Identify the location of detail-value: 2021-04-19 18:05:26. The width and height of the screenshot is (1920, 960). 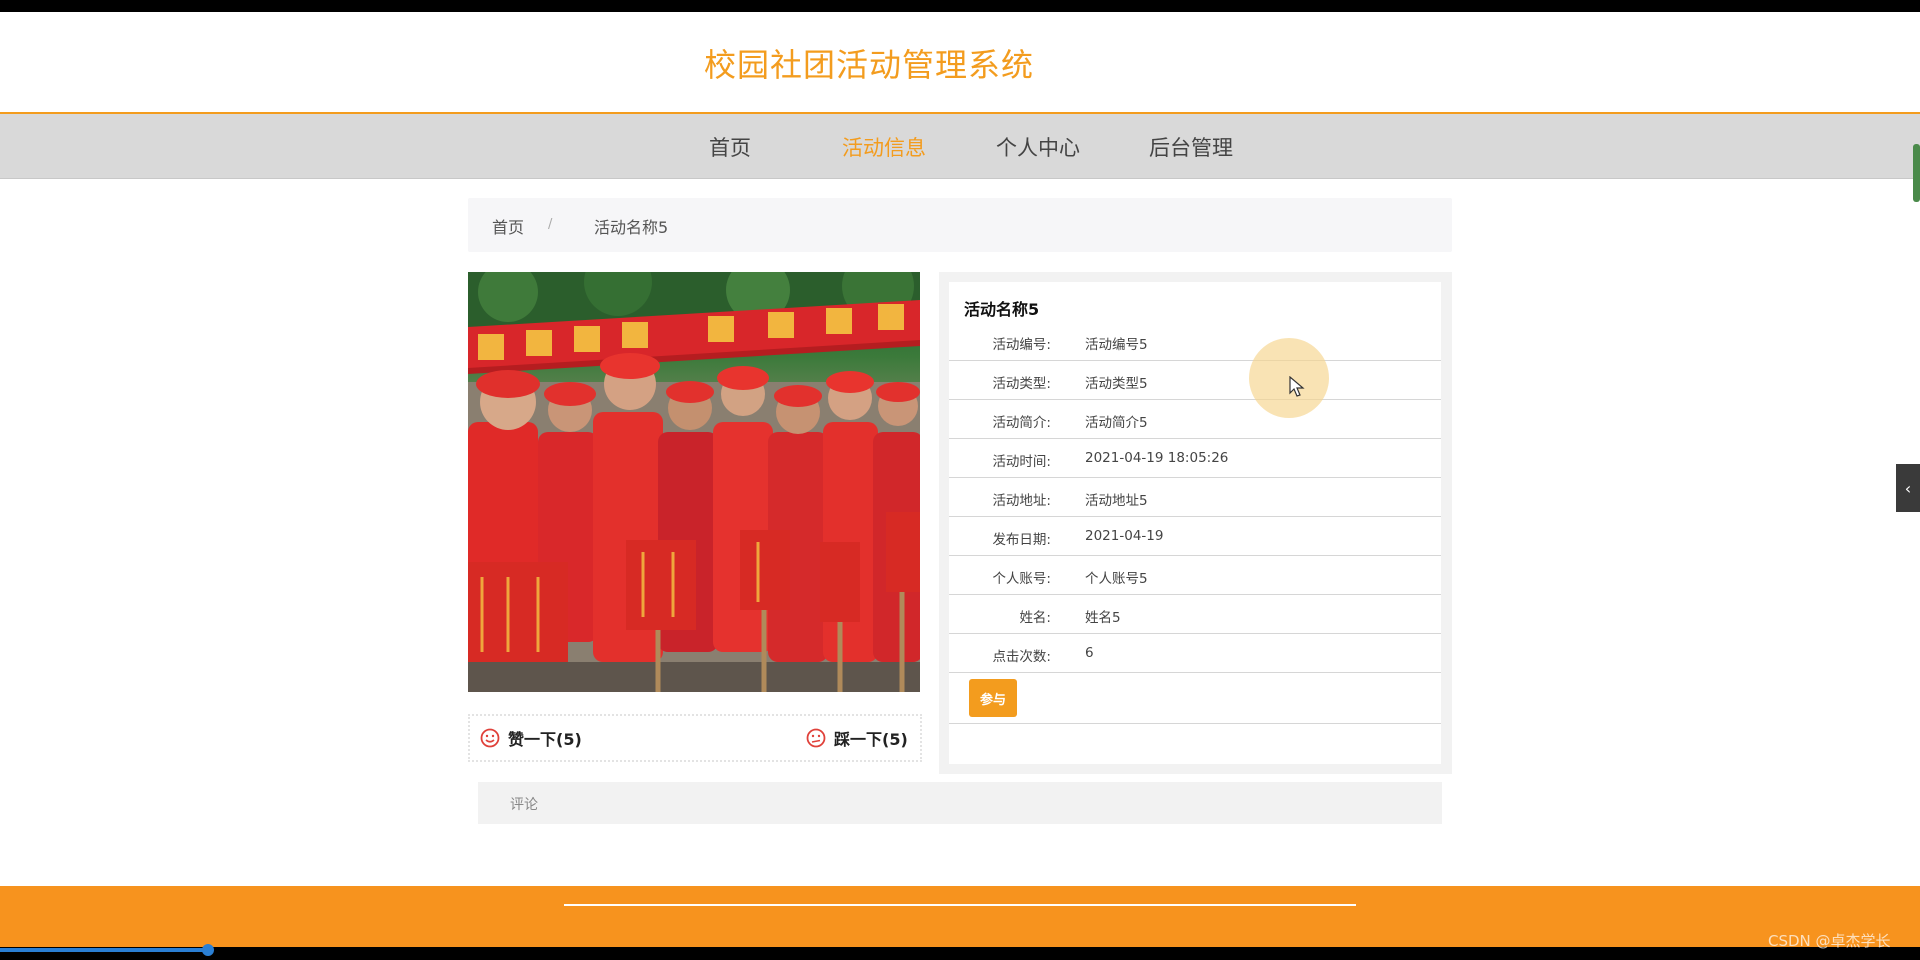
(1157, 458).